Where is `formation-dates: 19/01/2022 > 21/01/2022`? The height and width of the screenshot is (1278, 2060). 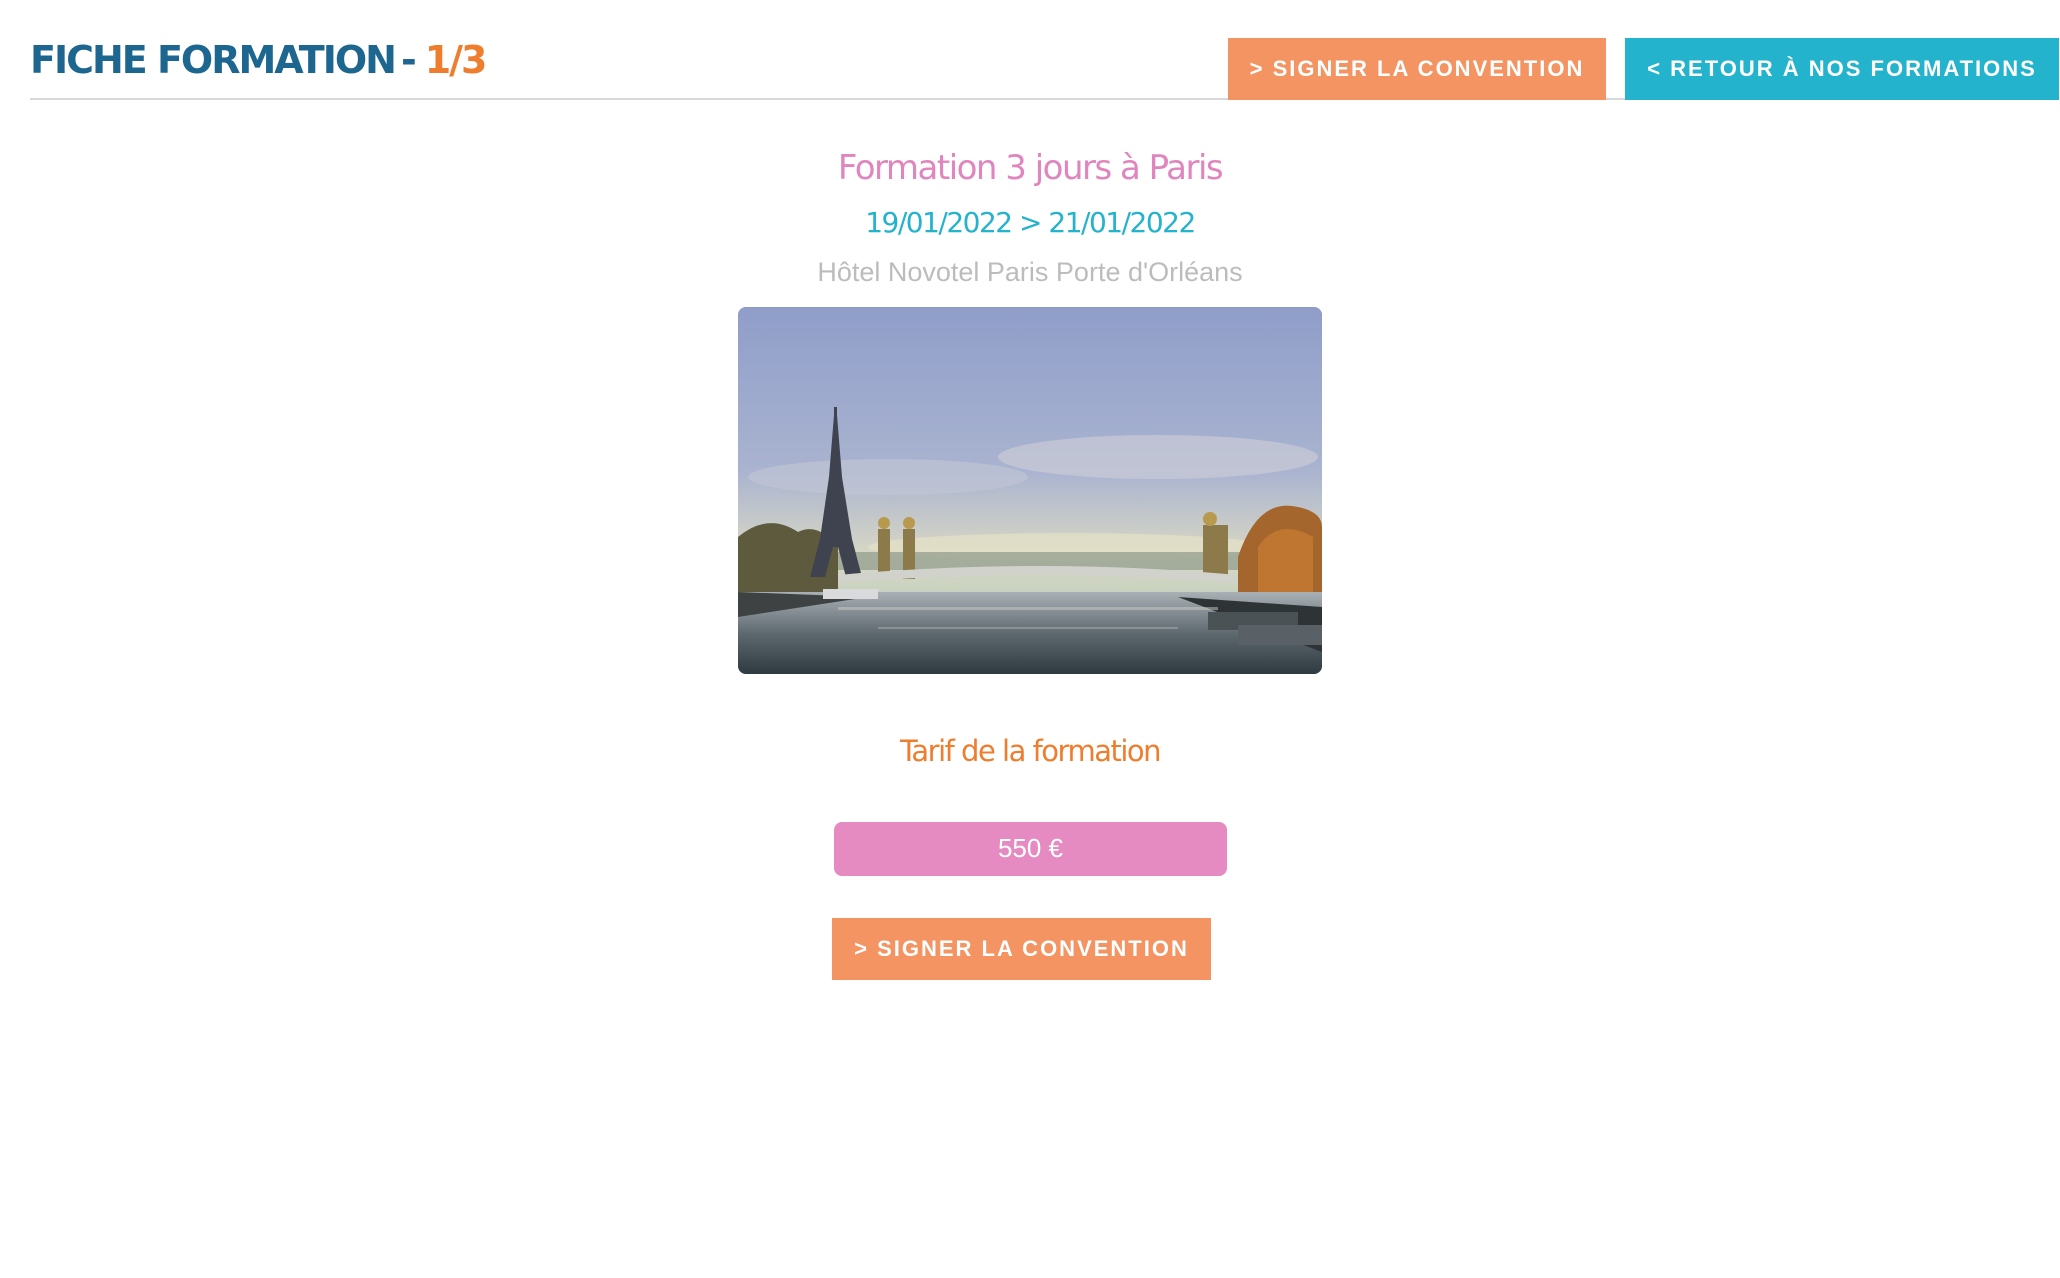
formation-dates: 19/01/2022 > 21/01/2022 is located at coordinates (1030, 222).